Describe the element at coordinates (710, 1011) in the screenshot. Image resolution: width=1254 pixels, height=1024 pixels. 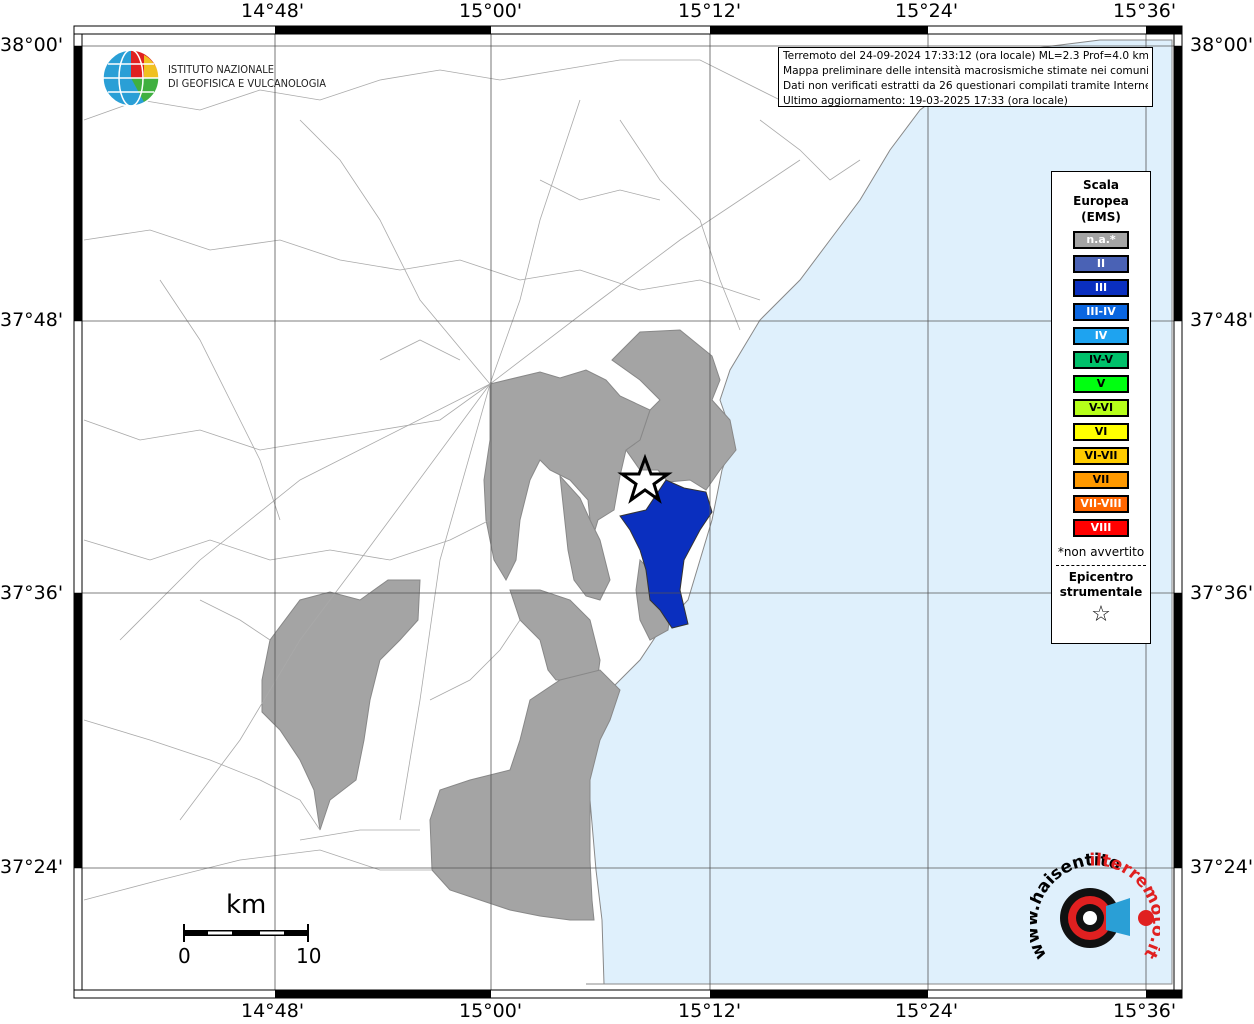
I see `lon-tick-bottom-3: 15°12'` at that location.